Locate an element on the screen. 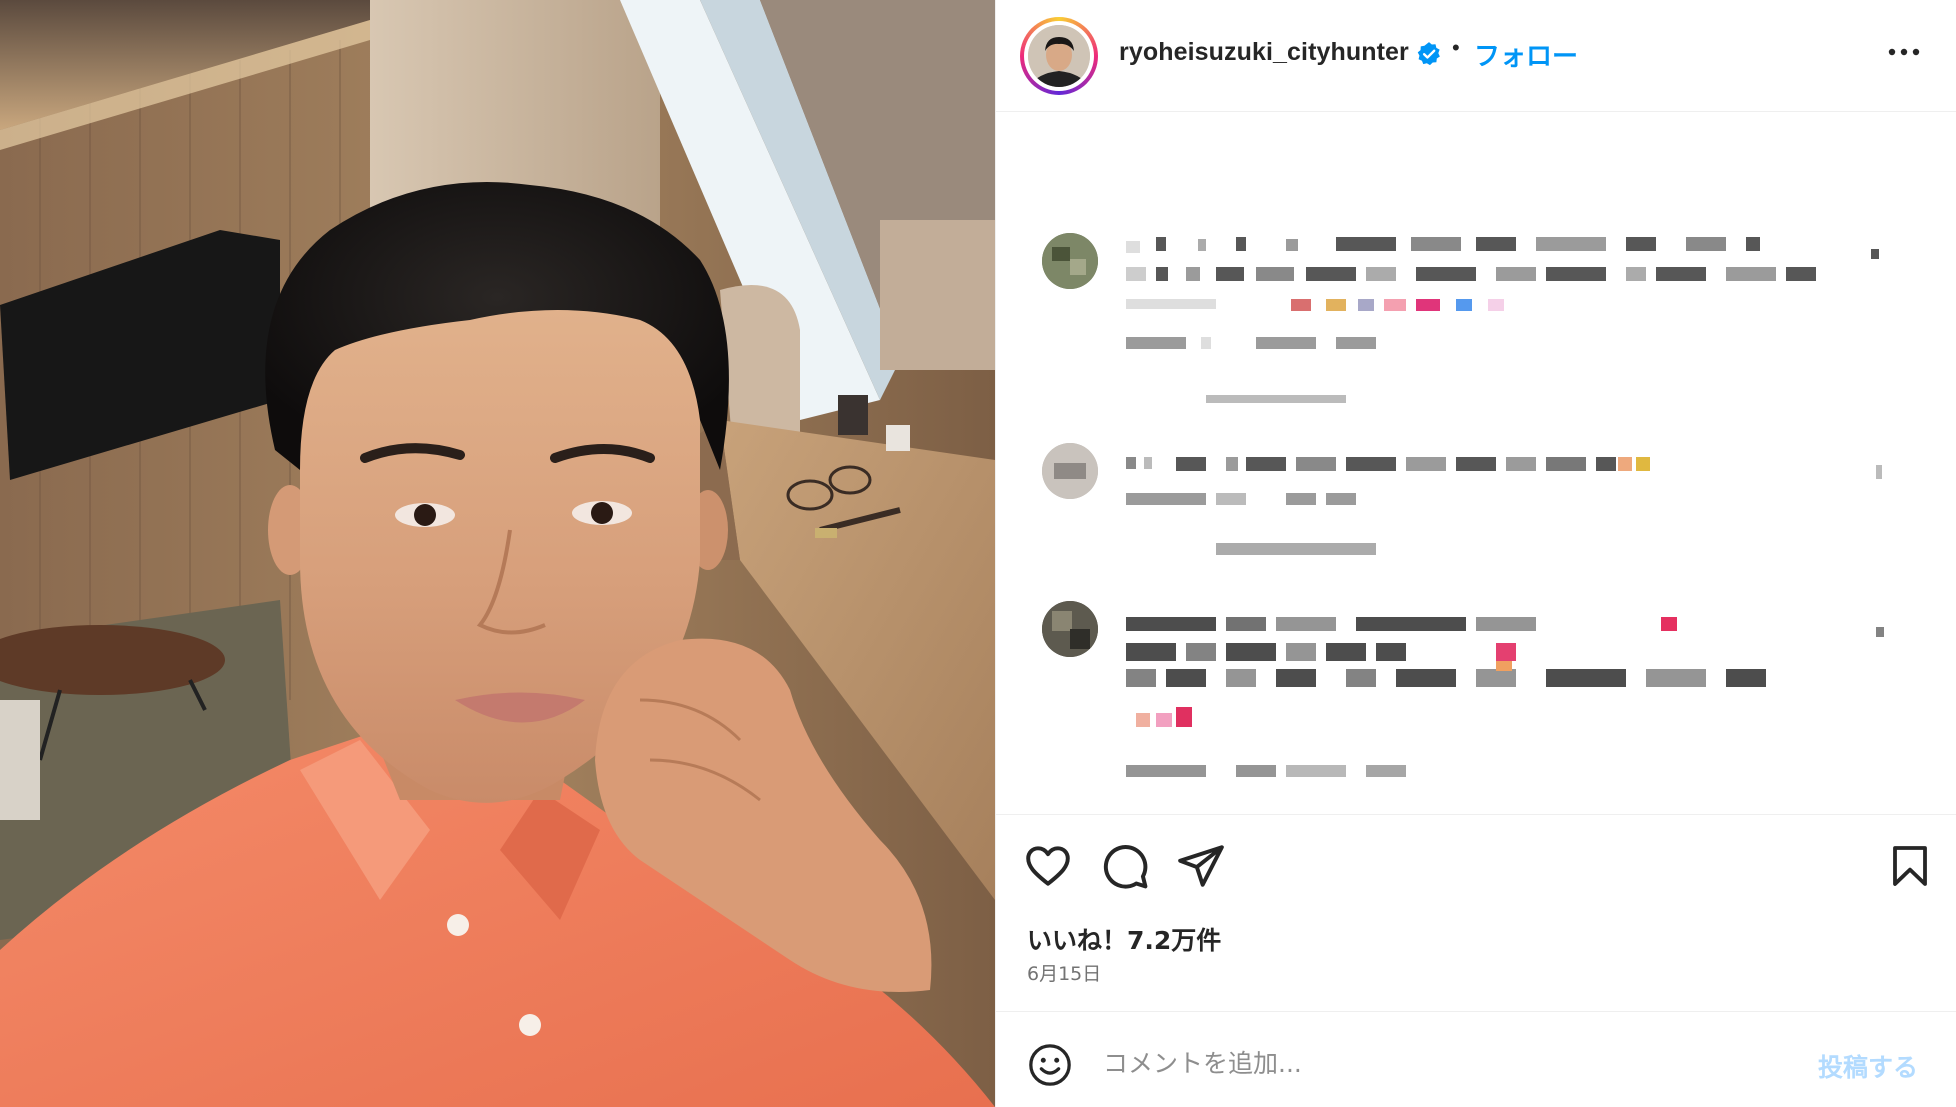 The width and height of the screenshot is (1956, 1107). more-horizontal-icon is located at coordinates (1904, 52).